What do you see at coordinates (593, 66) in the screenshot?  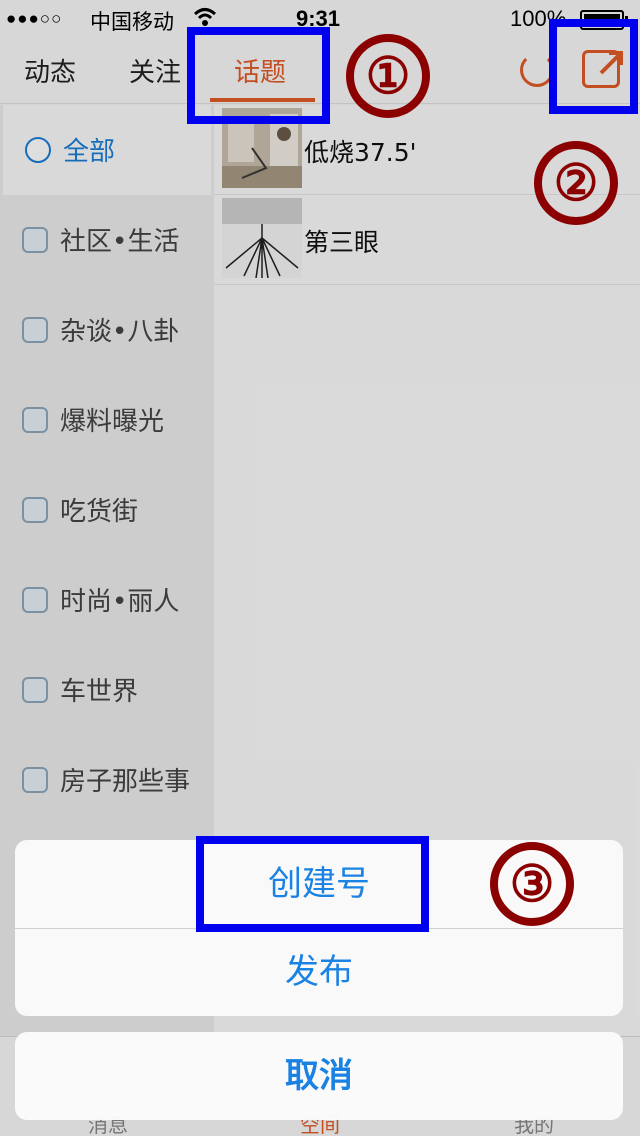 I see `highlight-box-compose` at bounding box center [593, 66].